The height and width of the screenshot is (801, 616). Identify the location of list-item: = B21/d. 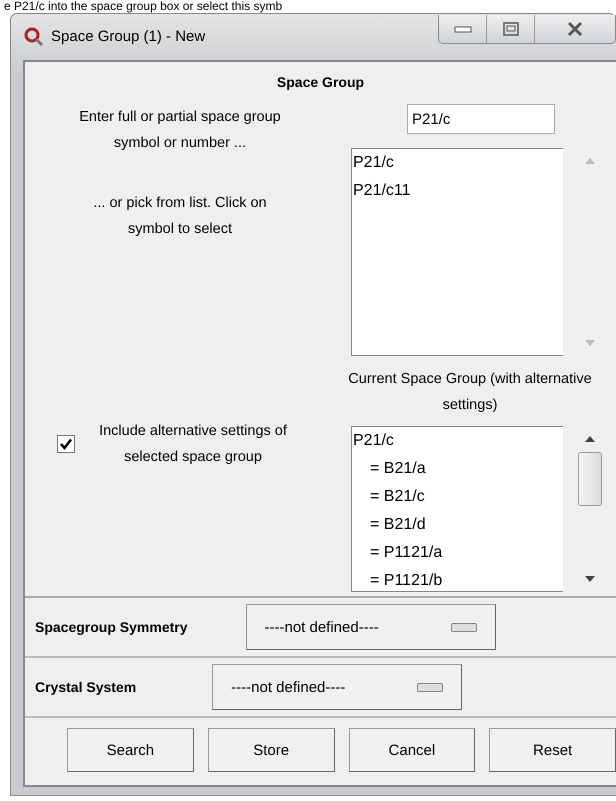
(457, 525).